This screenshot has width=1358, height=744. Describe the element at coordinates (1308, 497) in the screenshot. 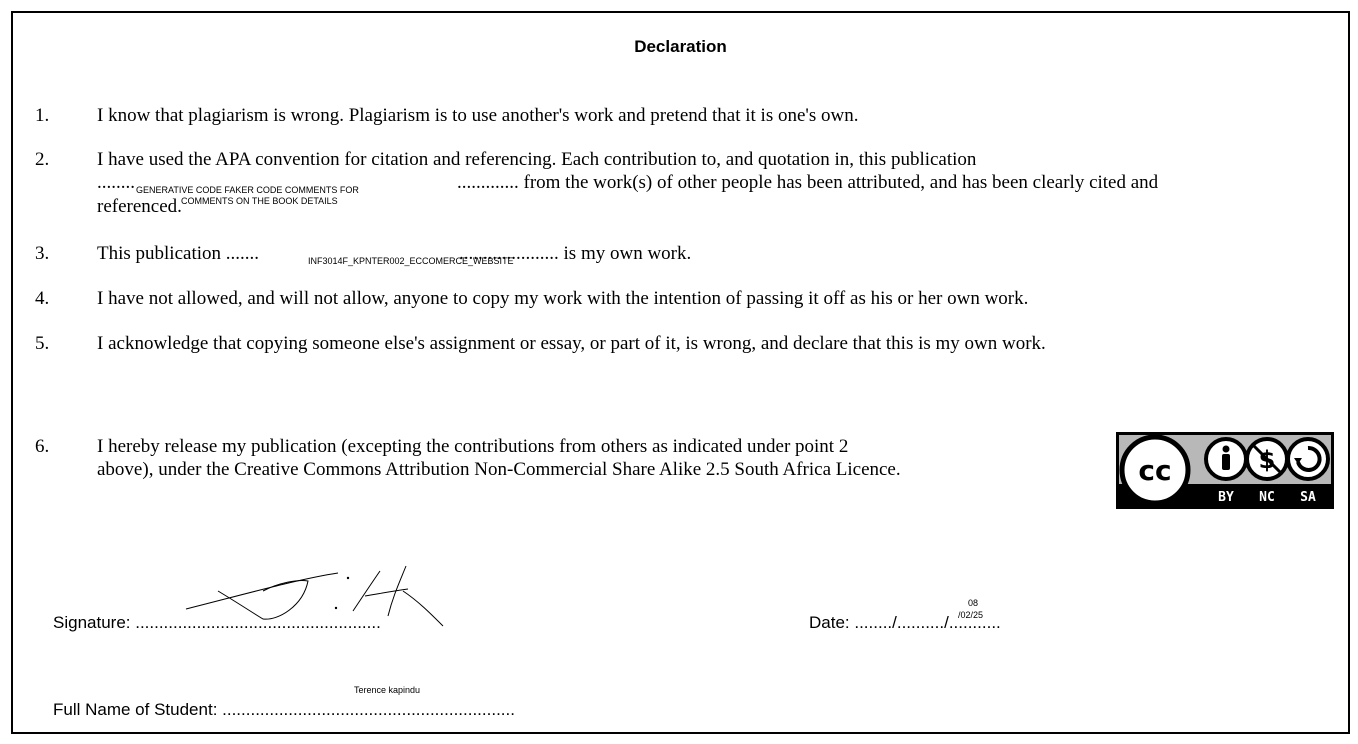

I see `sa-label: SA` at that location.